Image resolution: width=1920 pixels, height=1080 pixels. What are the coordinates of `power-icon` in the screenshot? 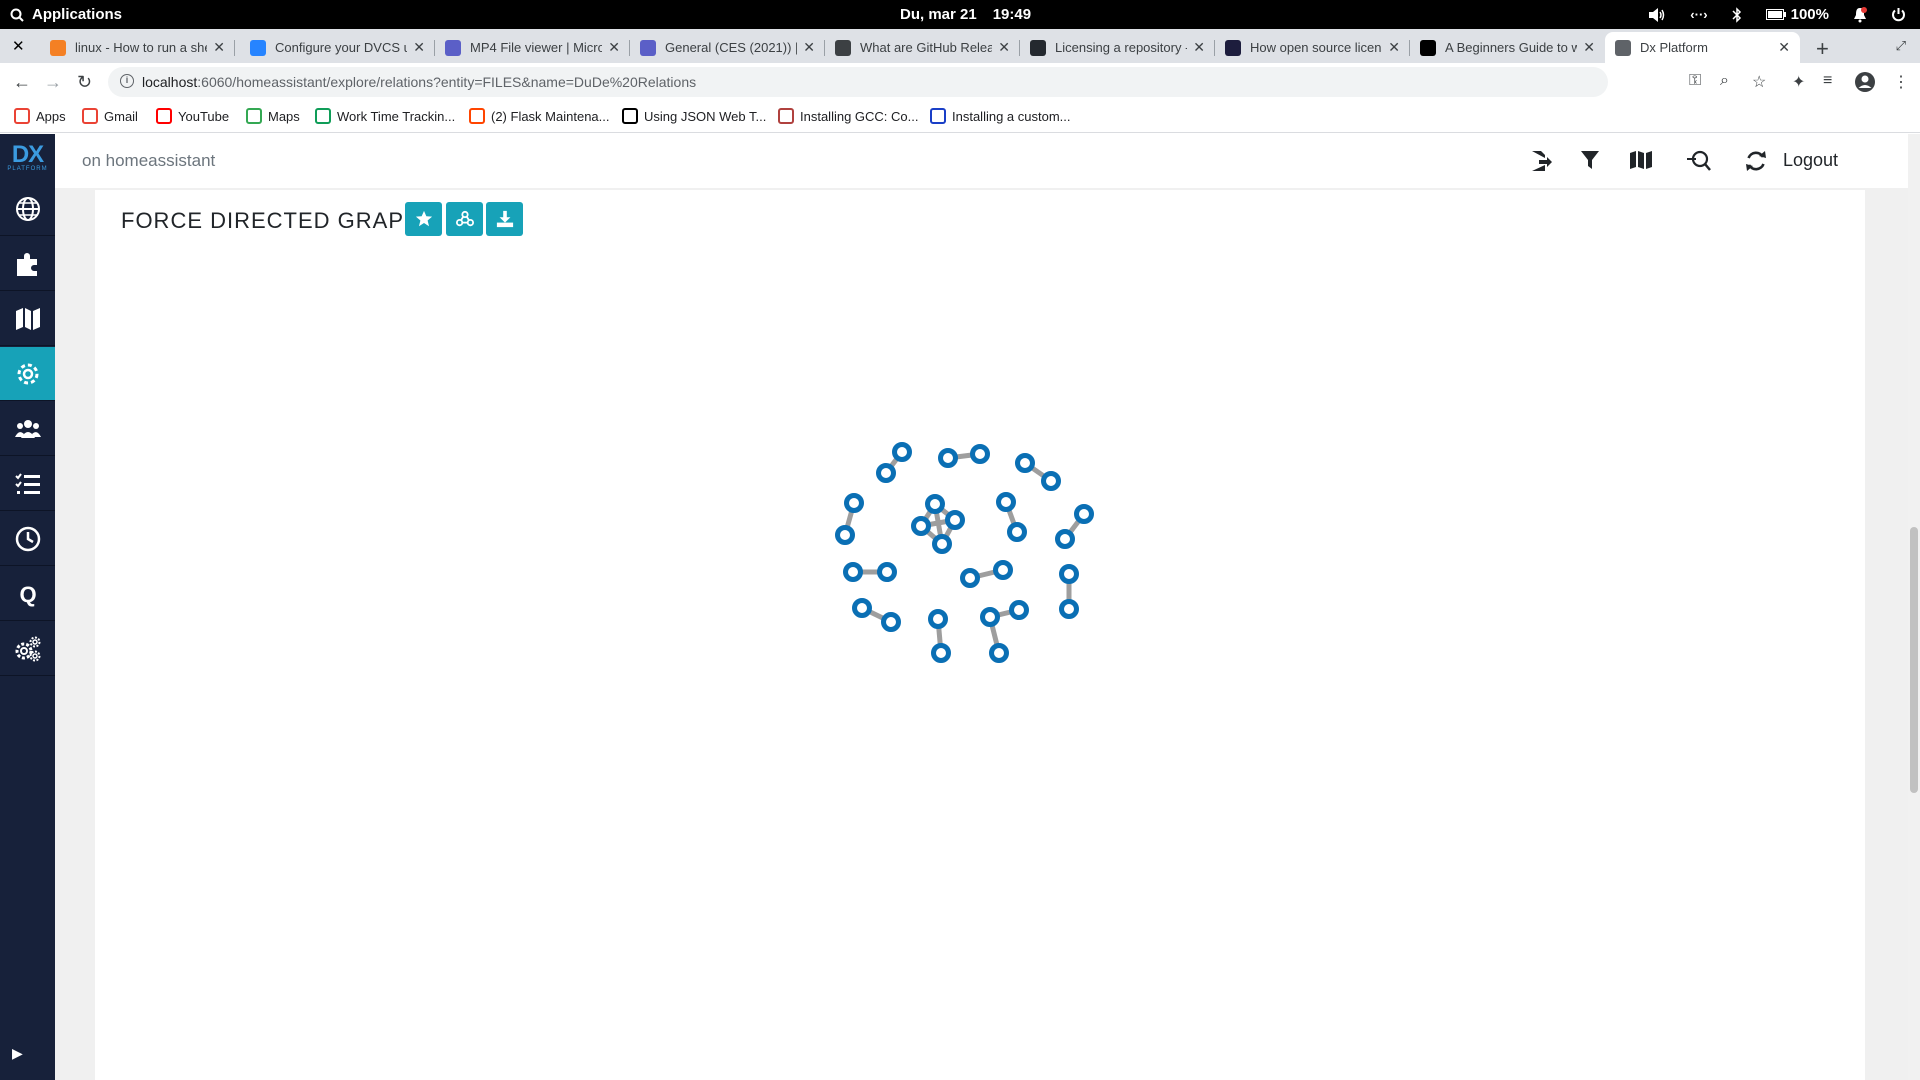 It's located at (1898, 14).